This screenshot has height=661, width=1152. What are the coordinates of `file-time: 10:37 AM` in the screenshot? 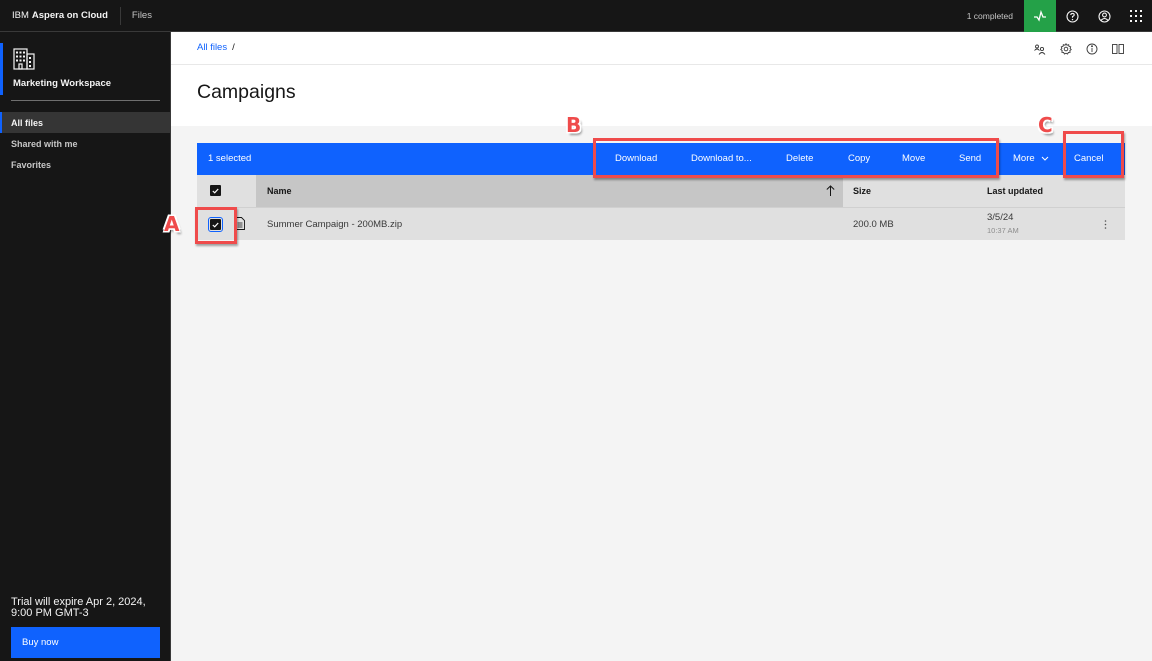 It's located at (1003, 230).